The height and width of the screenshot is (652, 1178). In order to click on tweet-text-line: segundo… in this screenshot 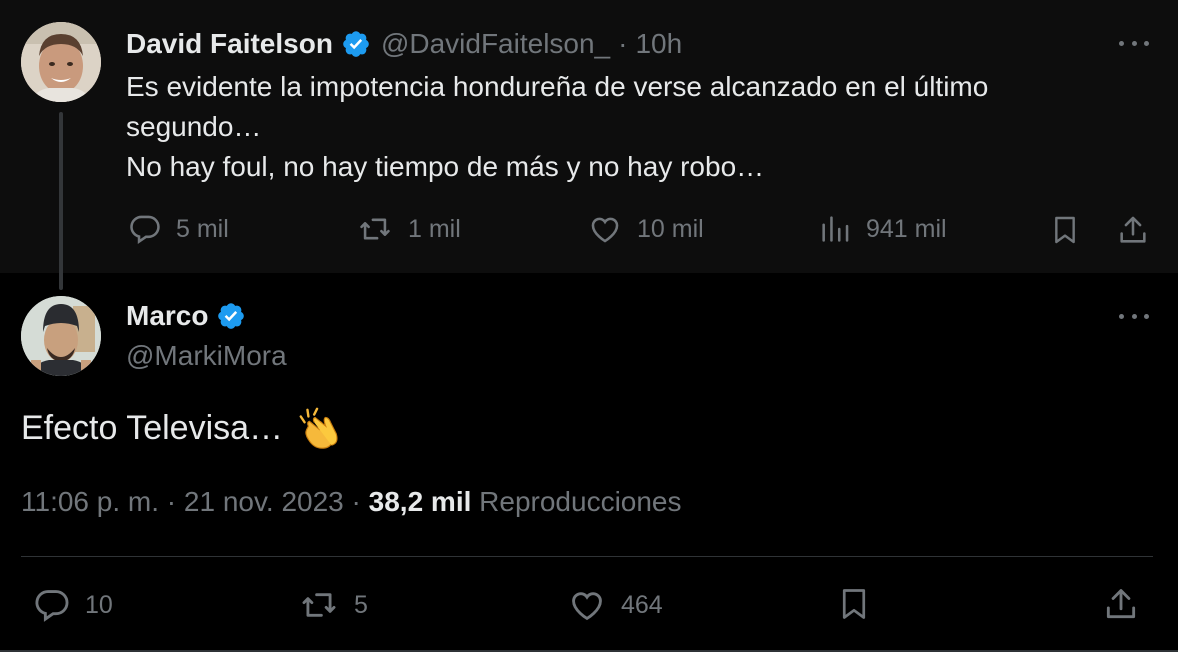, I will do `click(194, 126)`.